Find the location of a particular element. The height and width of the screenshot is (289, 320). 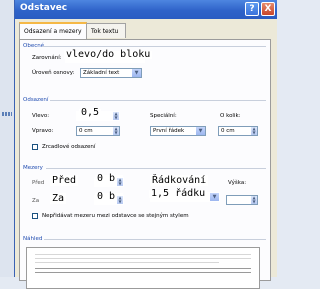

special-indent-select: První řádek ▼ is located at coordinates (178, 131).